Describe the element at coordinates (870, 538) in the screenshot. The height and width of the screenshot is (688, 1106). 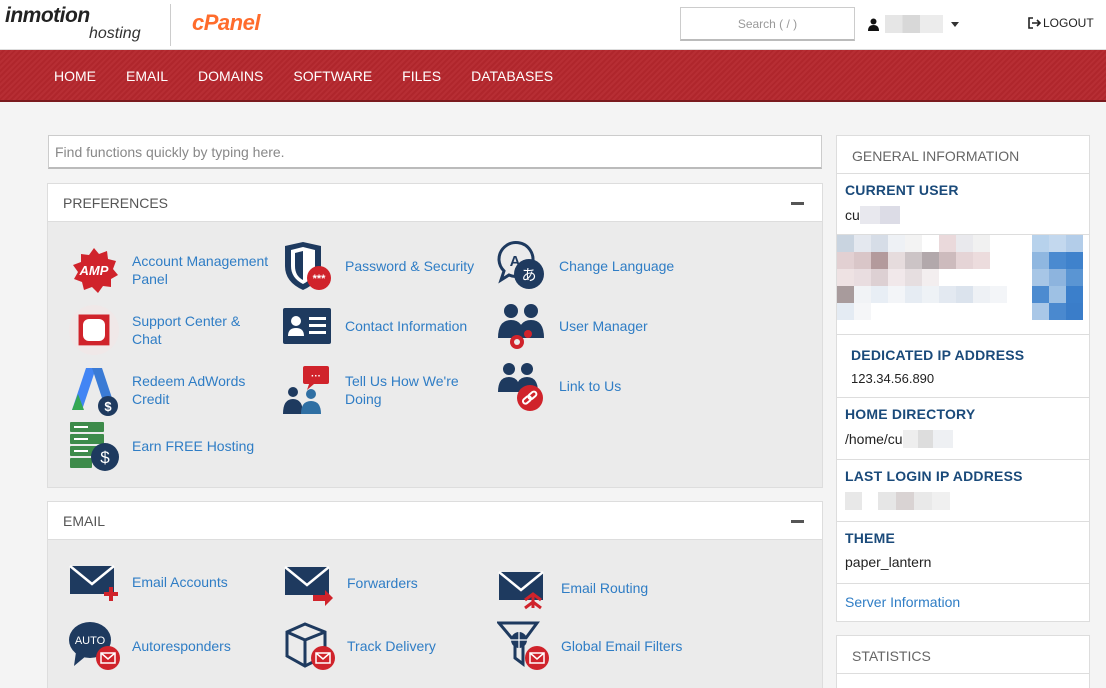
I see `theme-label: THEME` at that location.